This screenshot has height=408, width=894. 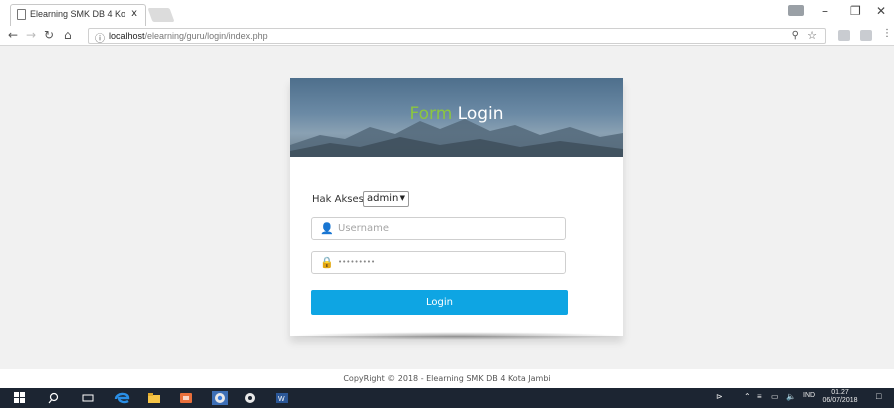 What do you see at coordinates (186, 398) in the screenshot?
I see `store-icon` at bounding box center [186, 398].